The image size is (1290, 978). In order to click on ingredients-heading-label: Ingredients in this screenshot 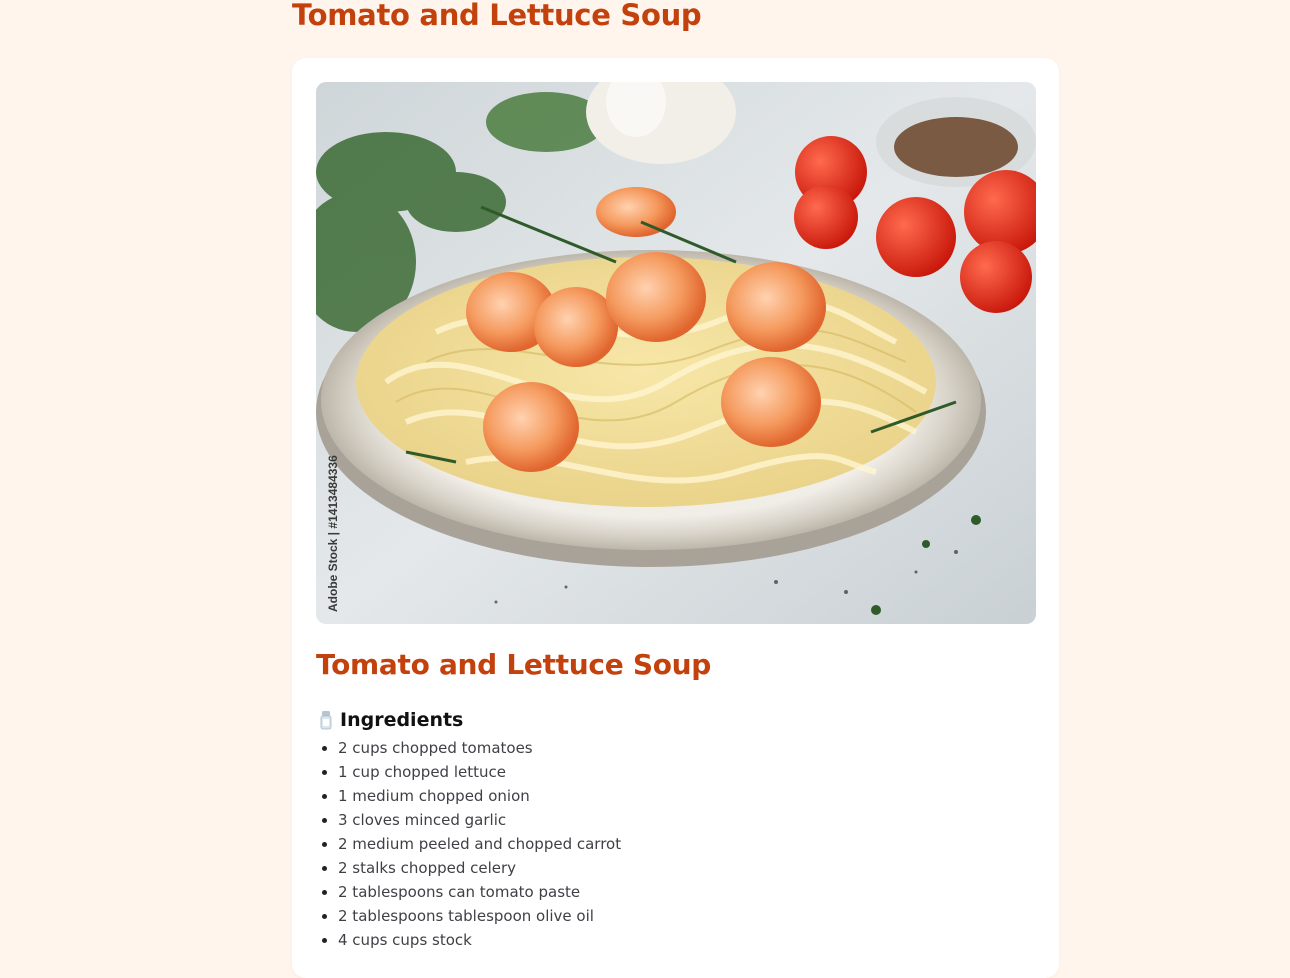, I will do `click(402, 720)`.